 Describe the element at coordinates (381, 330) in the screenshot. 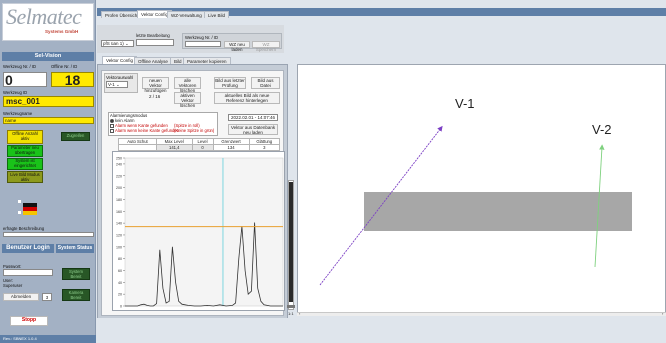

I see `bottom-area` at that location.